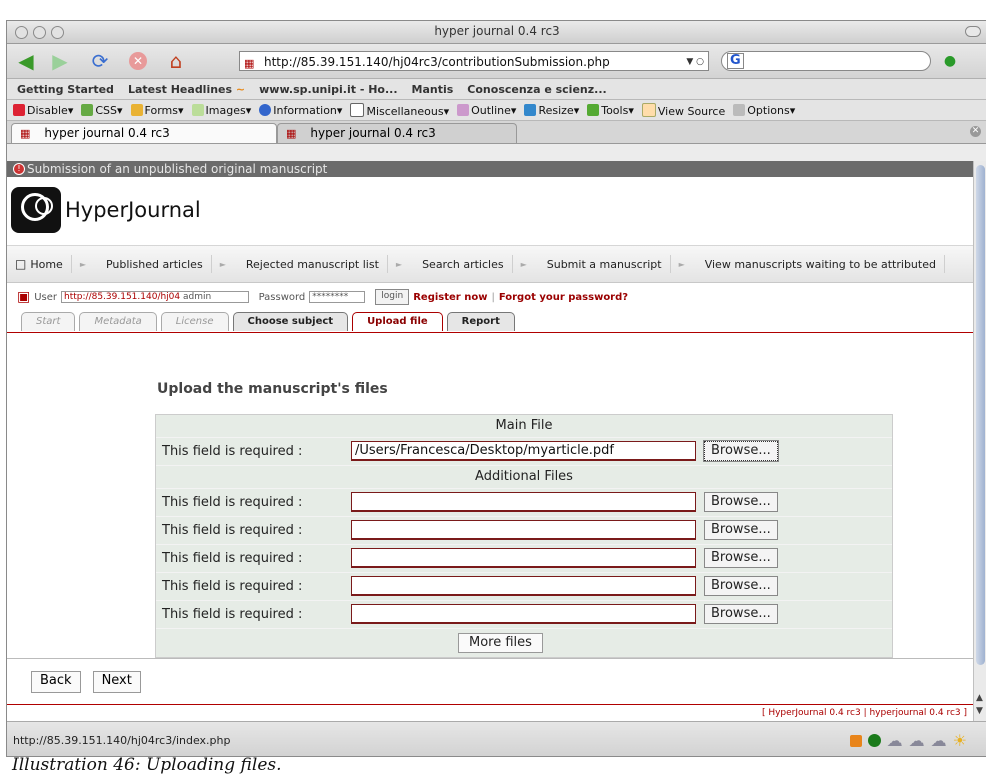 This screenshot has width=986, height=778. What do you see at coordinates (186, 89) in the screenshot?
I see `bookmark-item: Latest Headlines ∼` at bounding box center [186, 89].